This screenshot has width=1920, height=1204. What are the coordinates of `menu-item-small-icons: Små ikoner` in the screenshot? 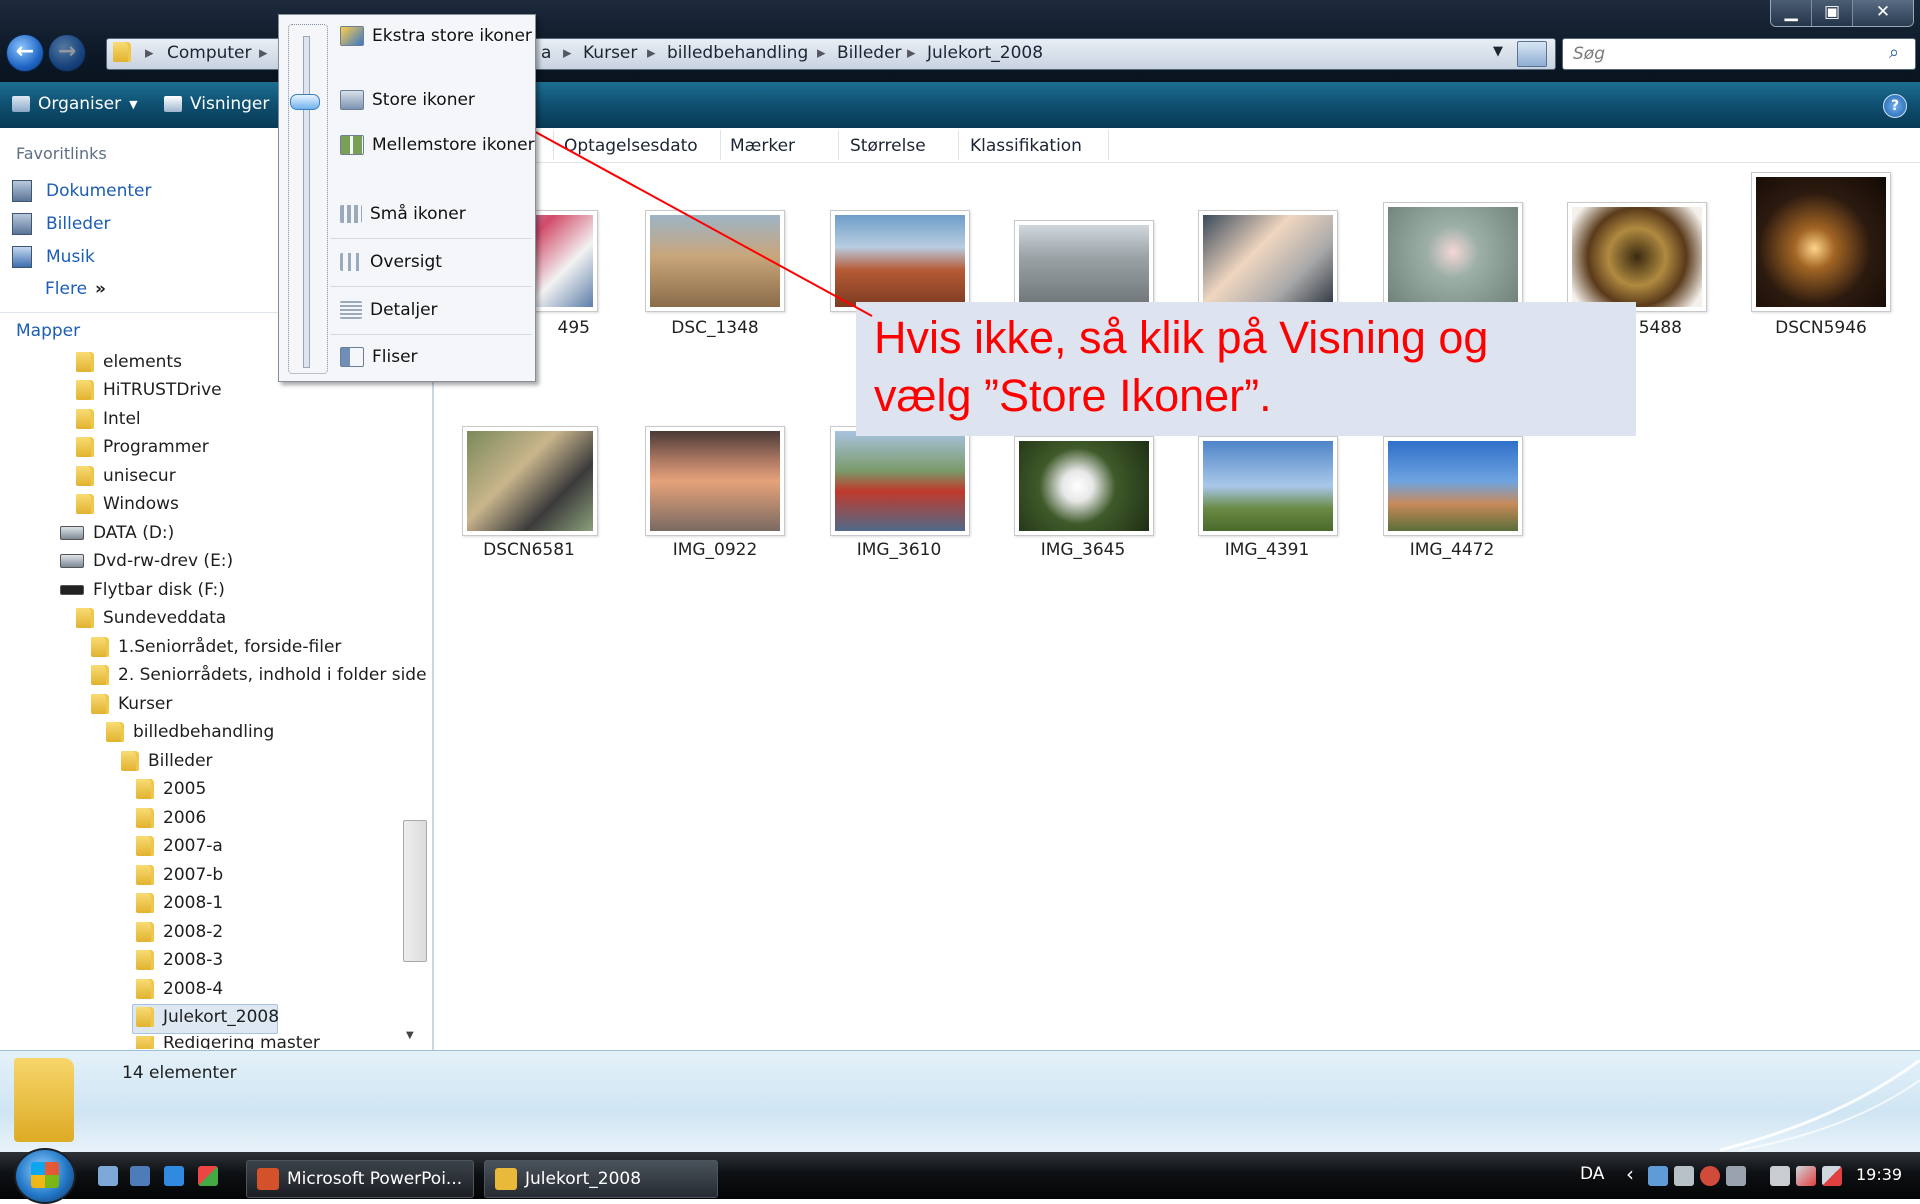 It's located at (403, 214).